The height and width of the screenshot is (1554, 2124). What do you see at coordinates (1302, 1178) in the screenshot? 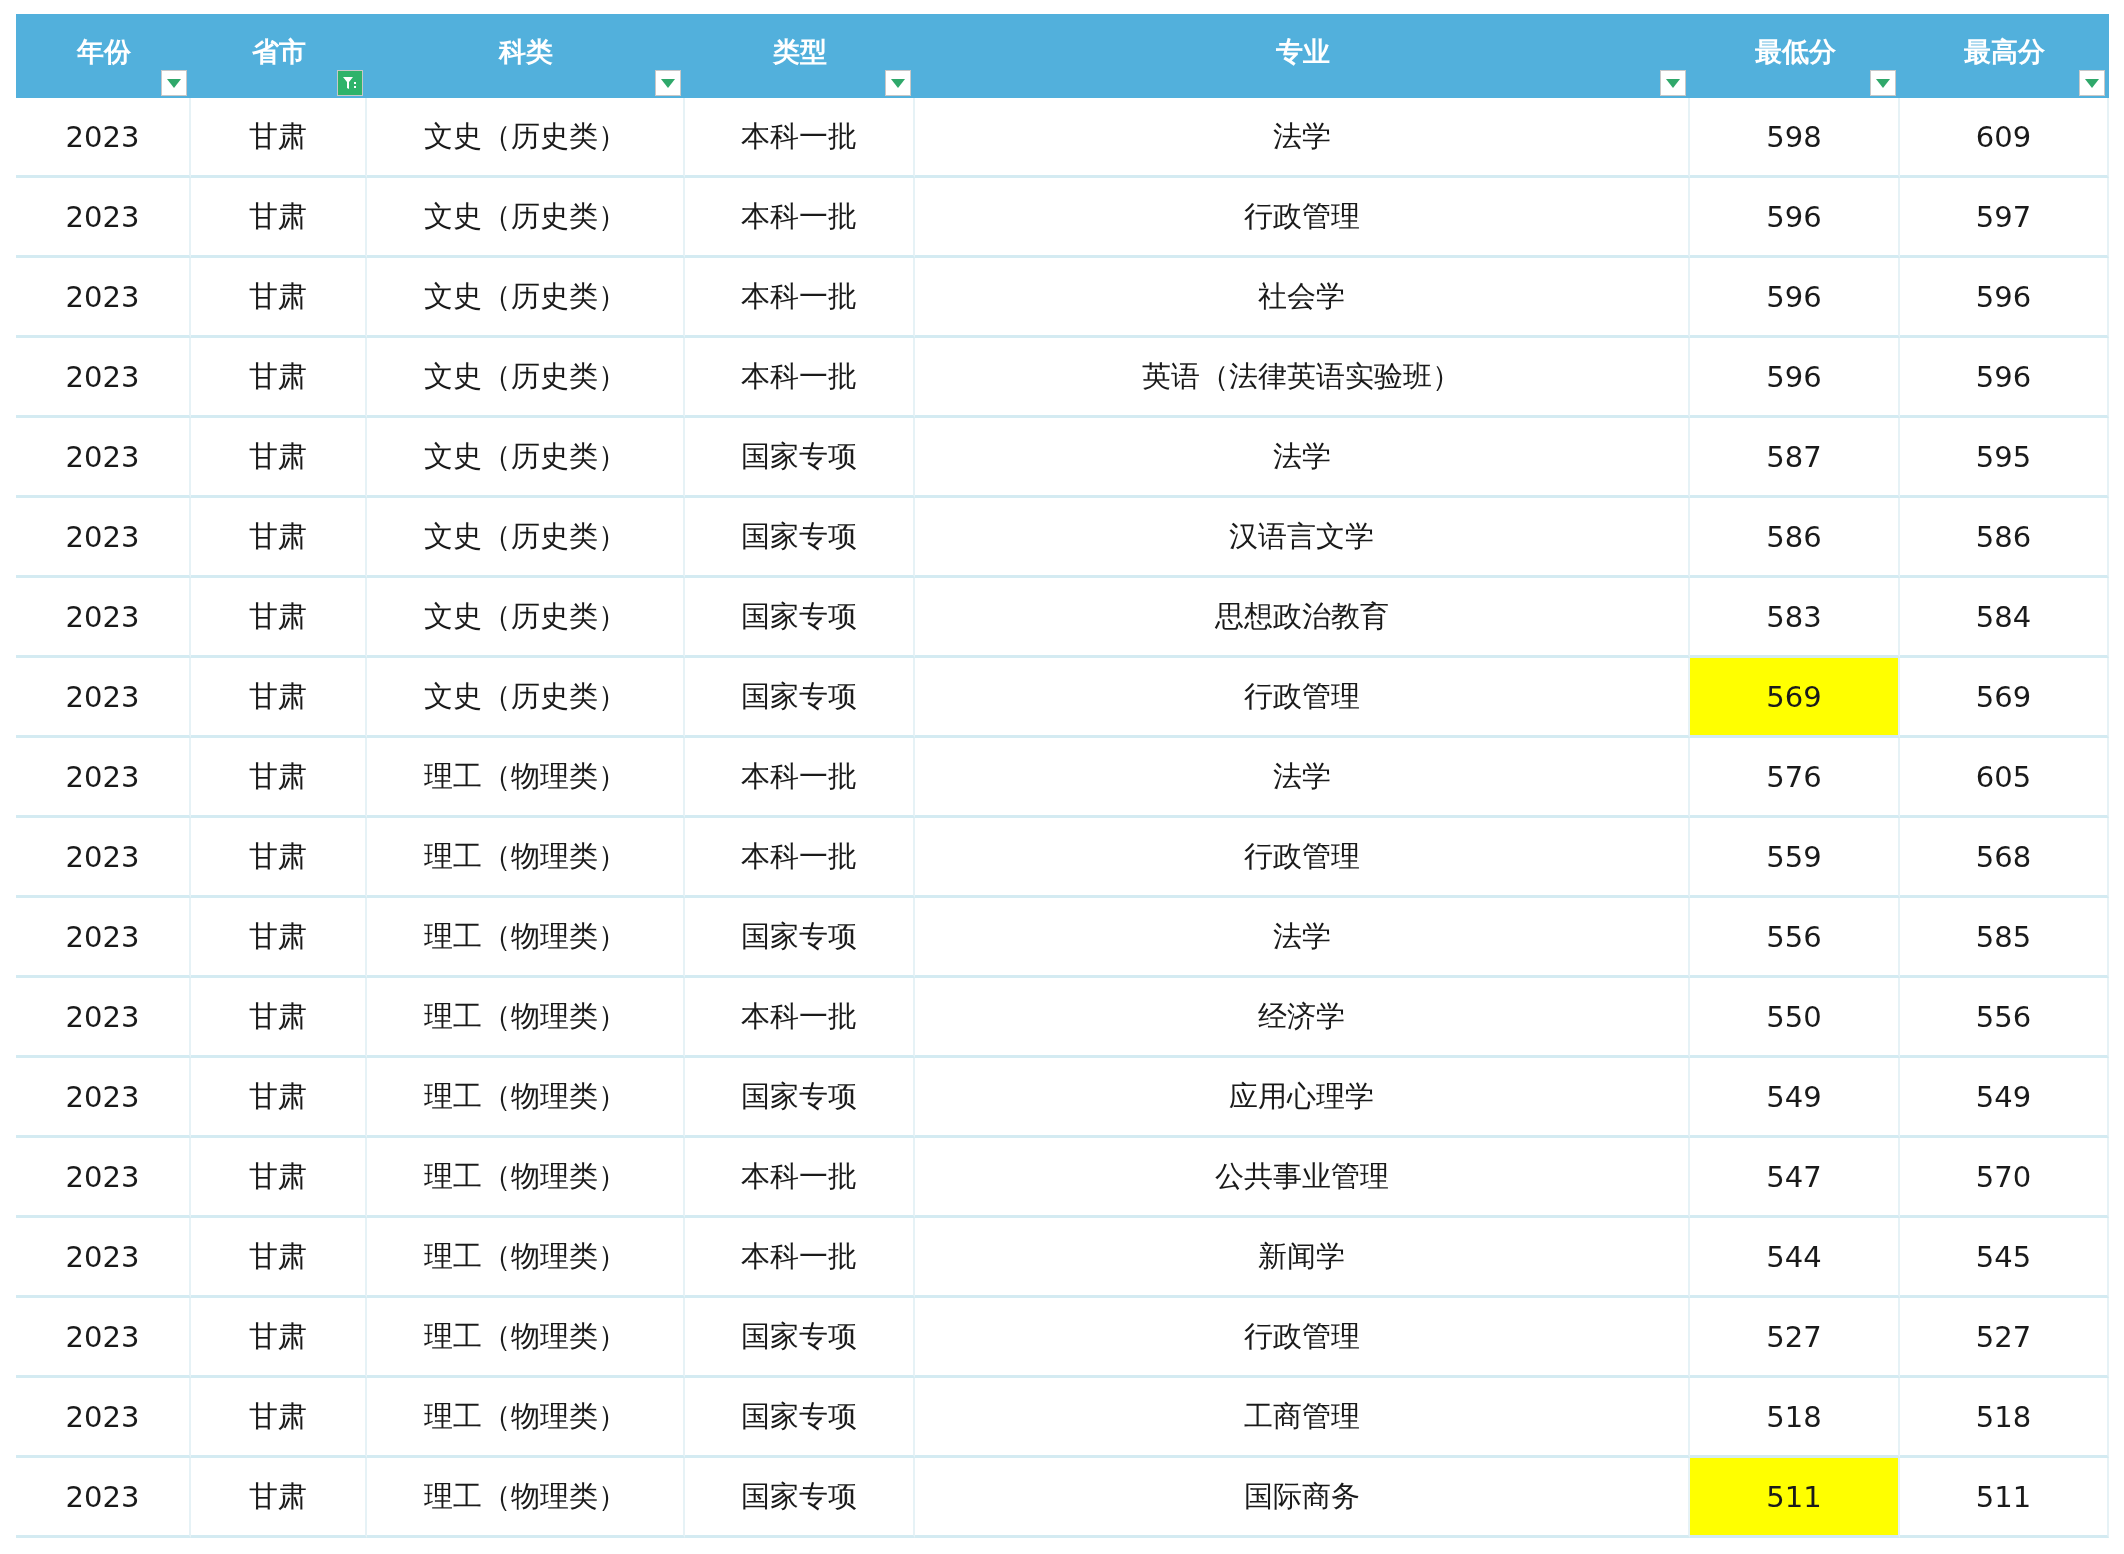
I see `table-cell: 公共事业管理` at bounding box center [1302, 1178].